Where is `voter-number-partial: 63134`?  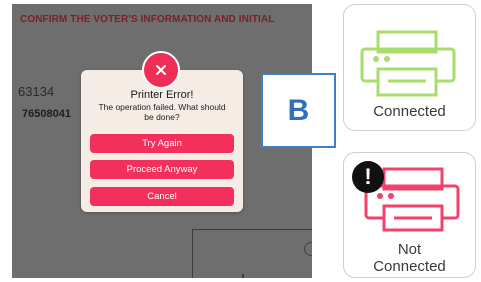 voter-number-partial: 63134 is located at coordinates (36, 91).